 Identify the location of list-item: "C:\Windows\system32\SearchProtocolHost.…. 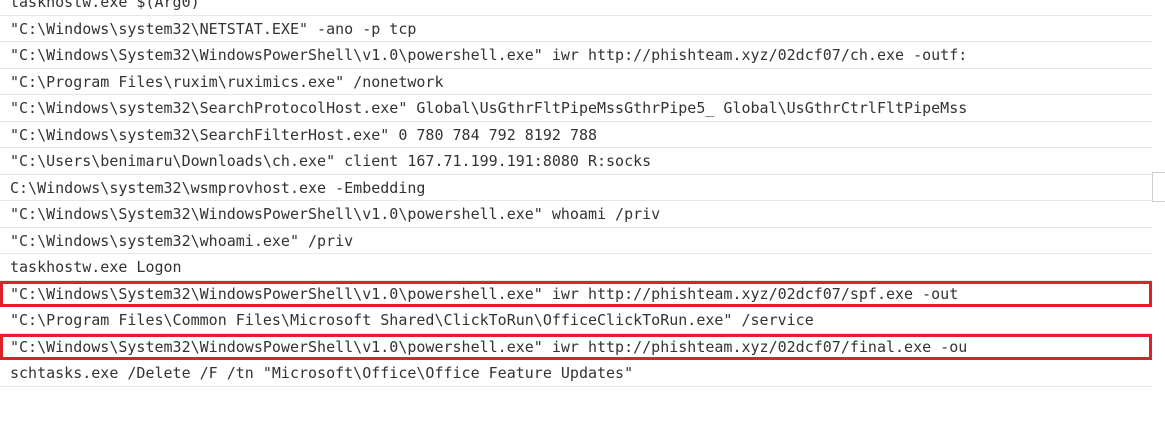
(576, 108).